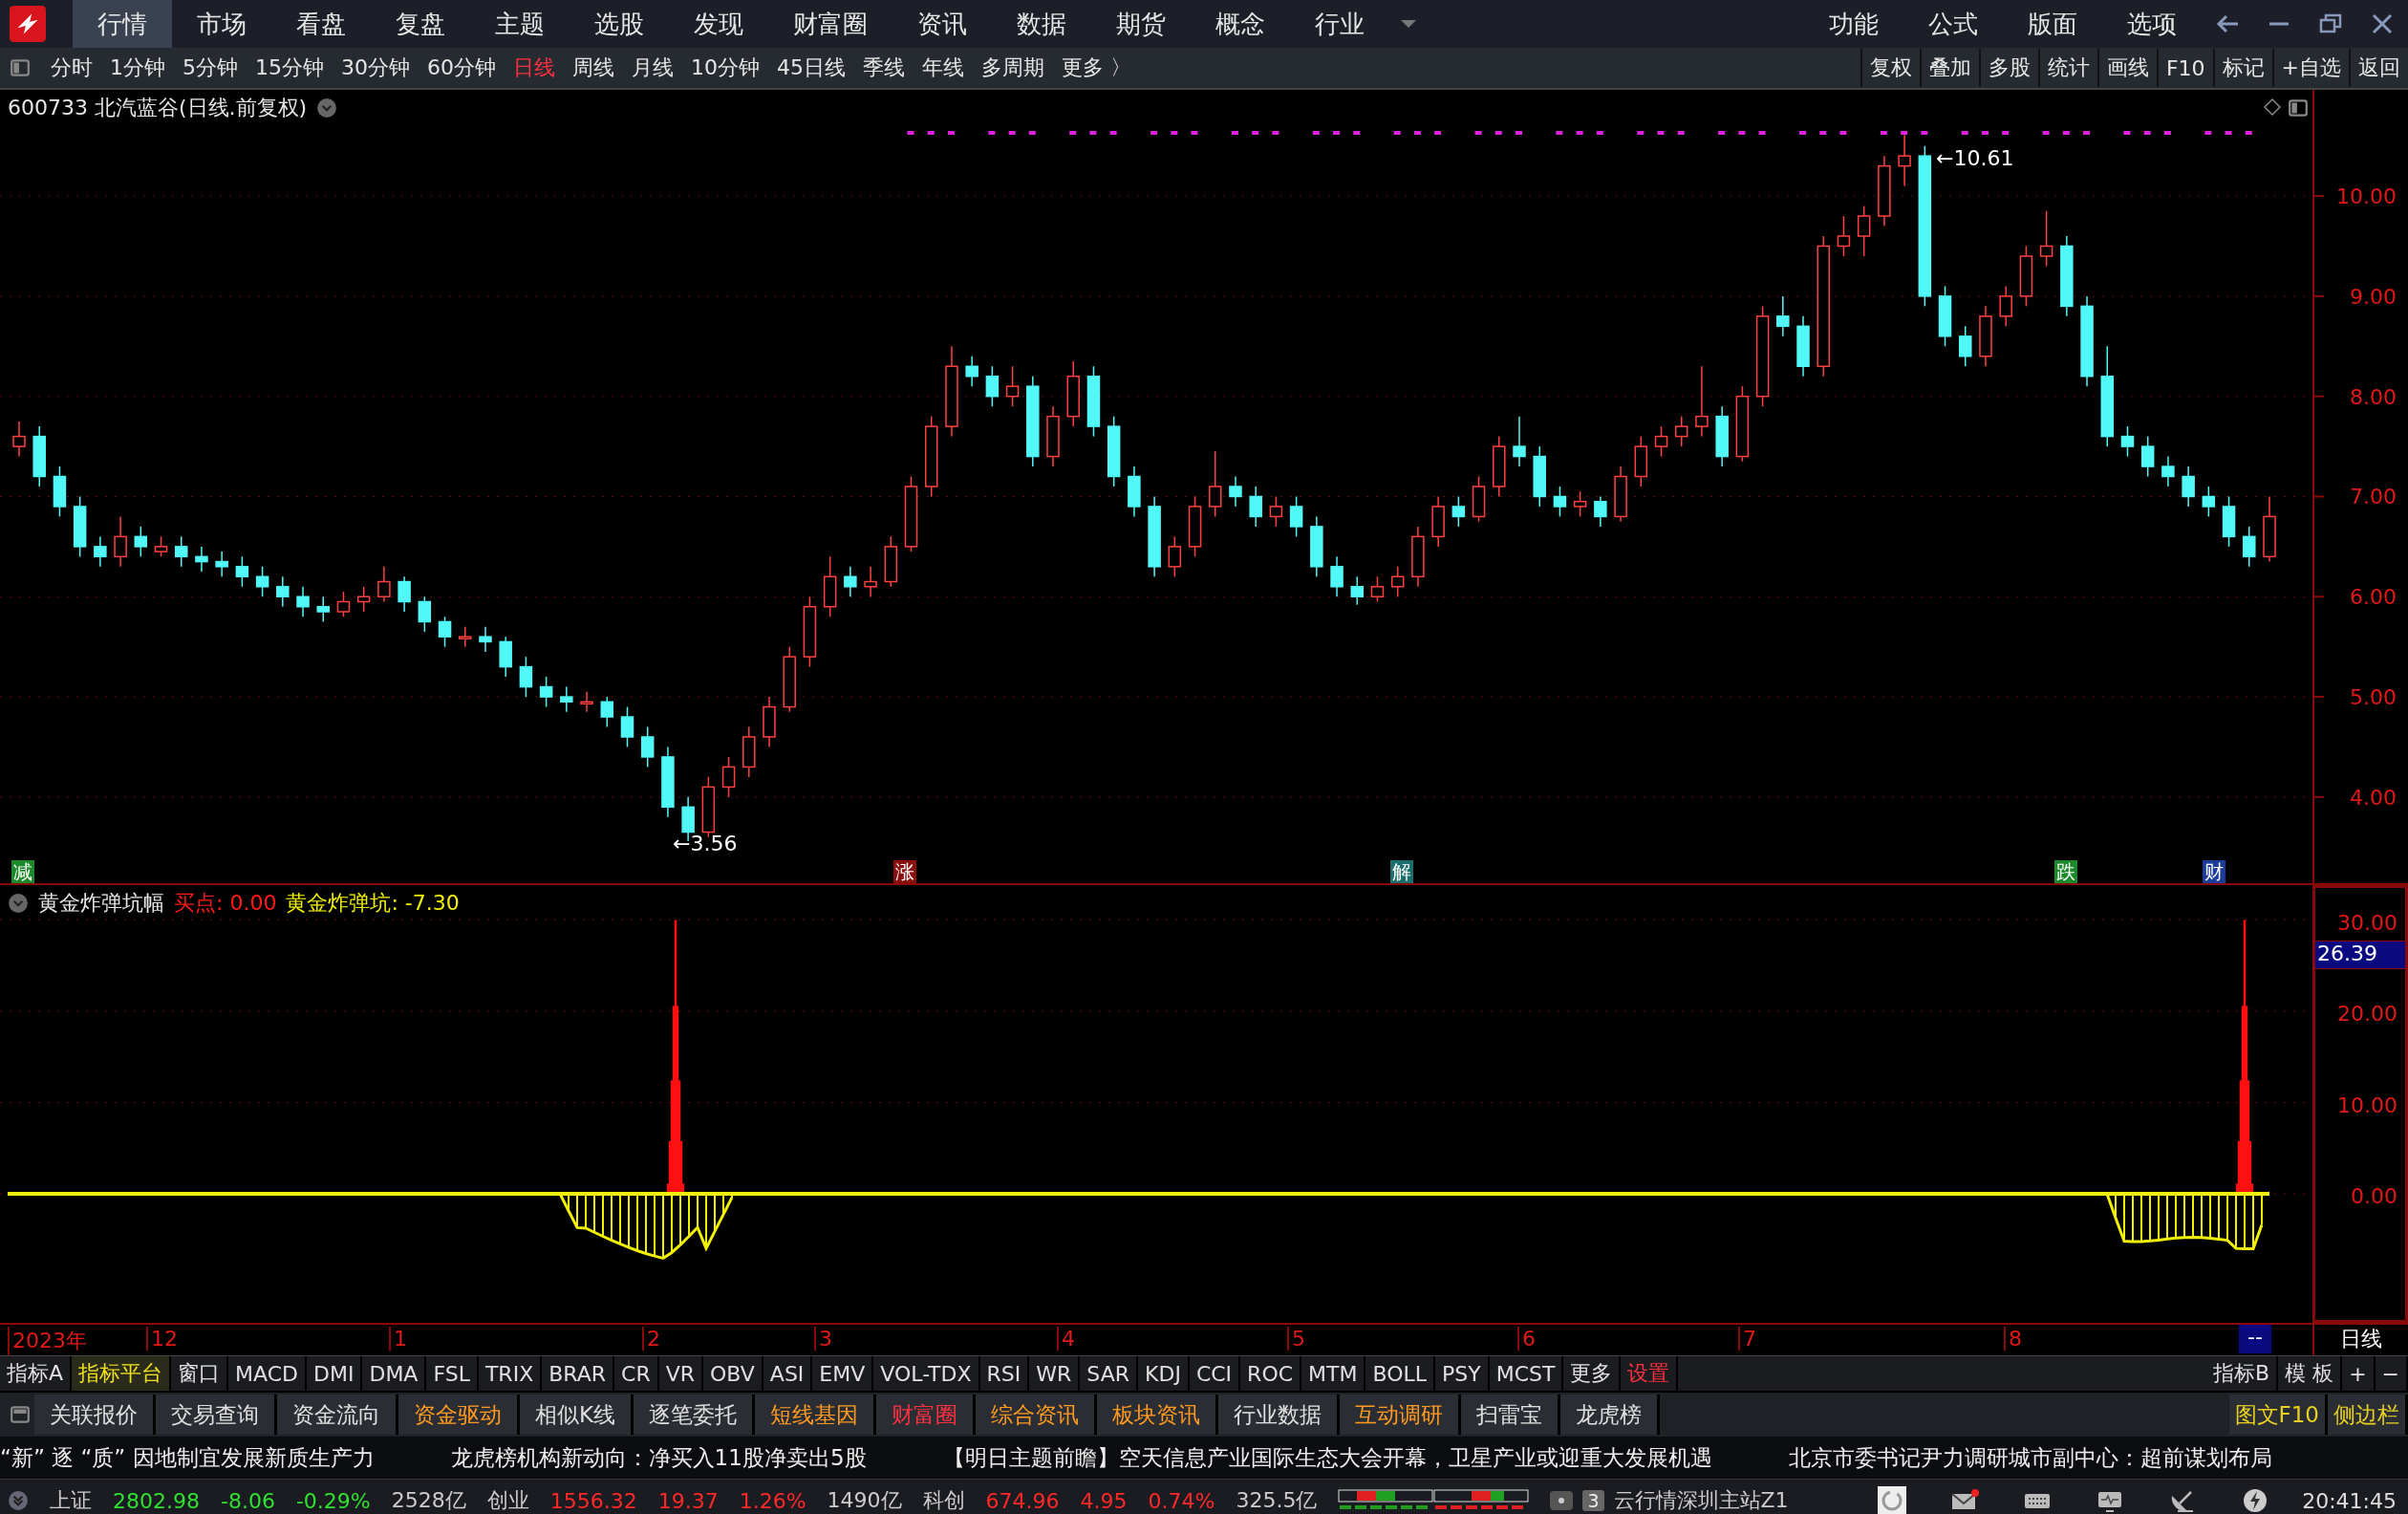 This screenshot has height=1514, width=2408. Describe the element at coordinates (577, 1415) in the screenshot. I see `function-button: 相似K线` at that location.